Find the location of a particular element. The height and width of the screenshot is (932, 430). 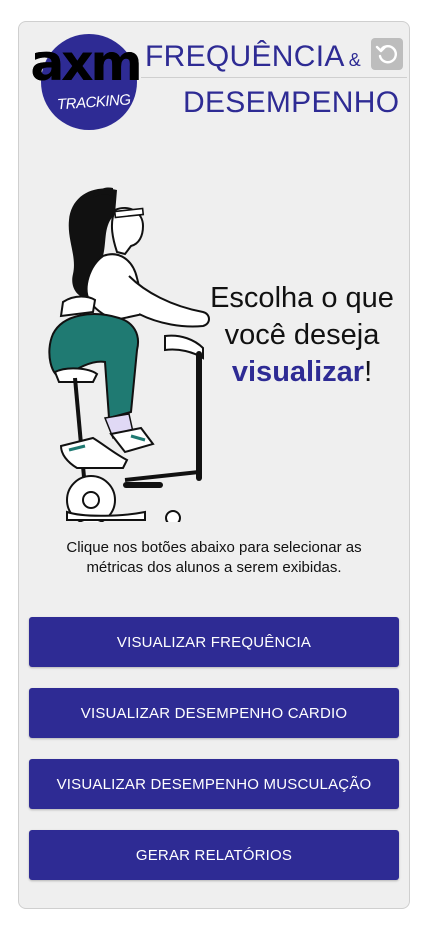

headline-text: Escolha o que você deseja is located at coordinates (302, 316).